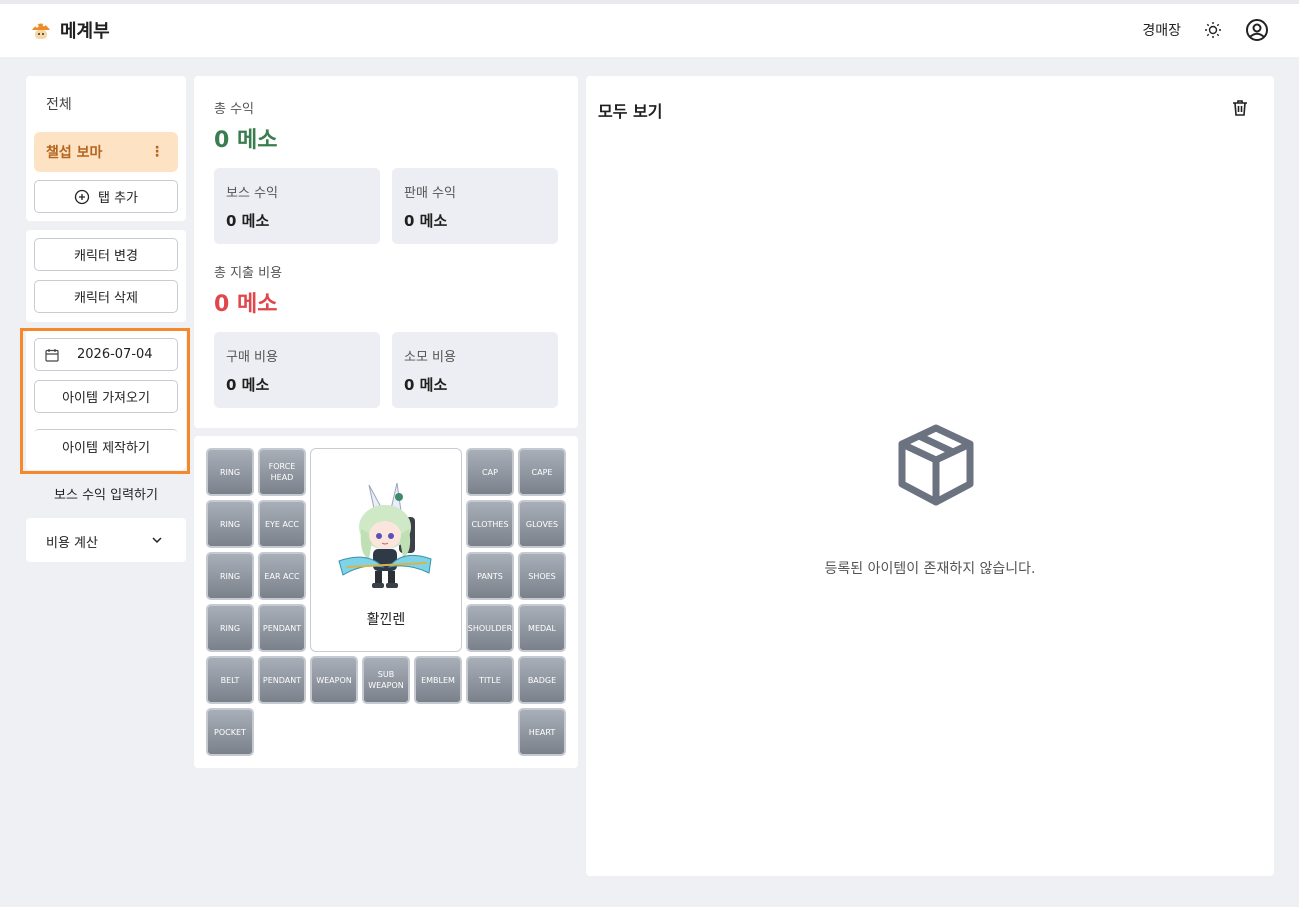  I want to click on add-tab-label: 탭 추가, so click(117, 198).